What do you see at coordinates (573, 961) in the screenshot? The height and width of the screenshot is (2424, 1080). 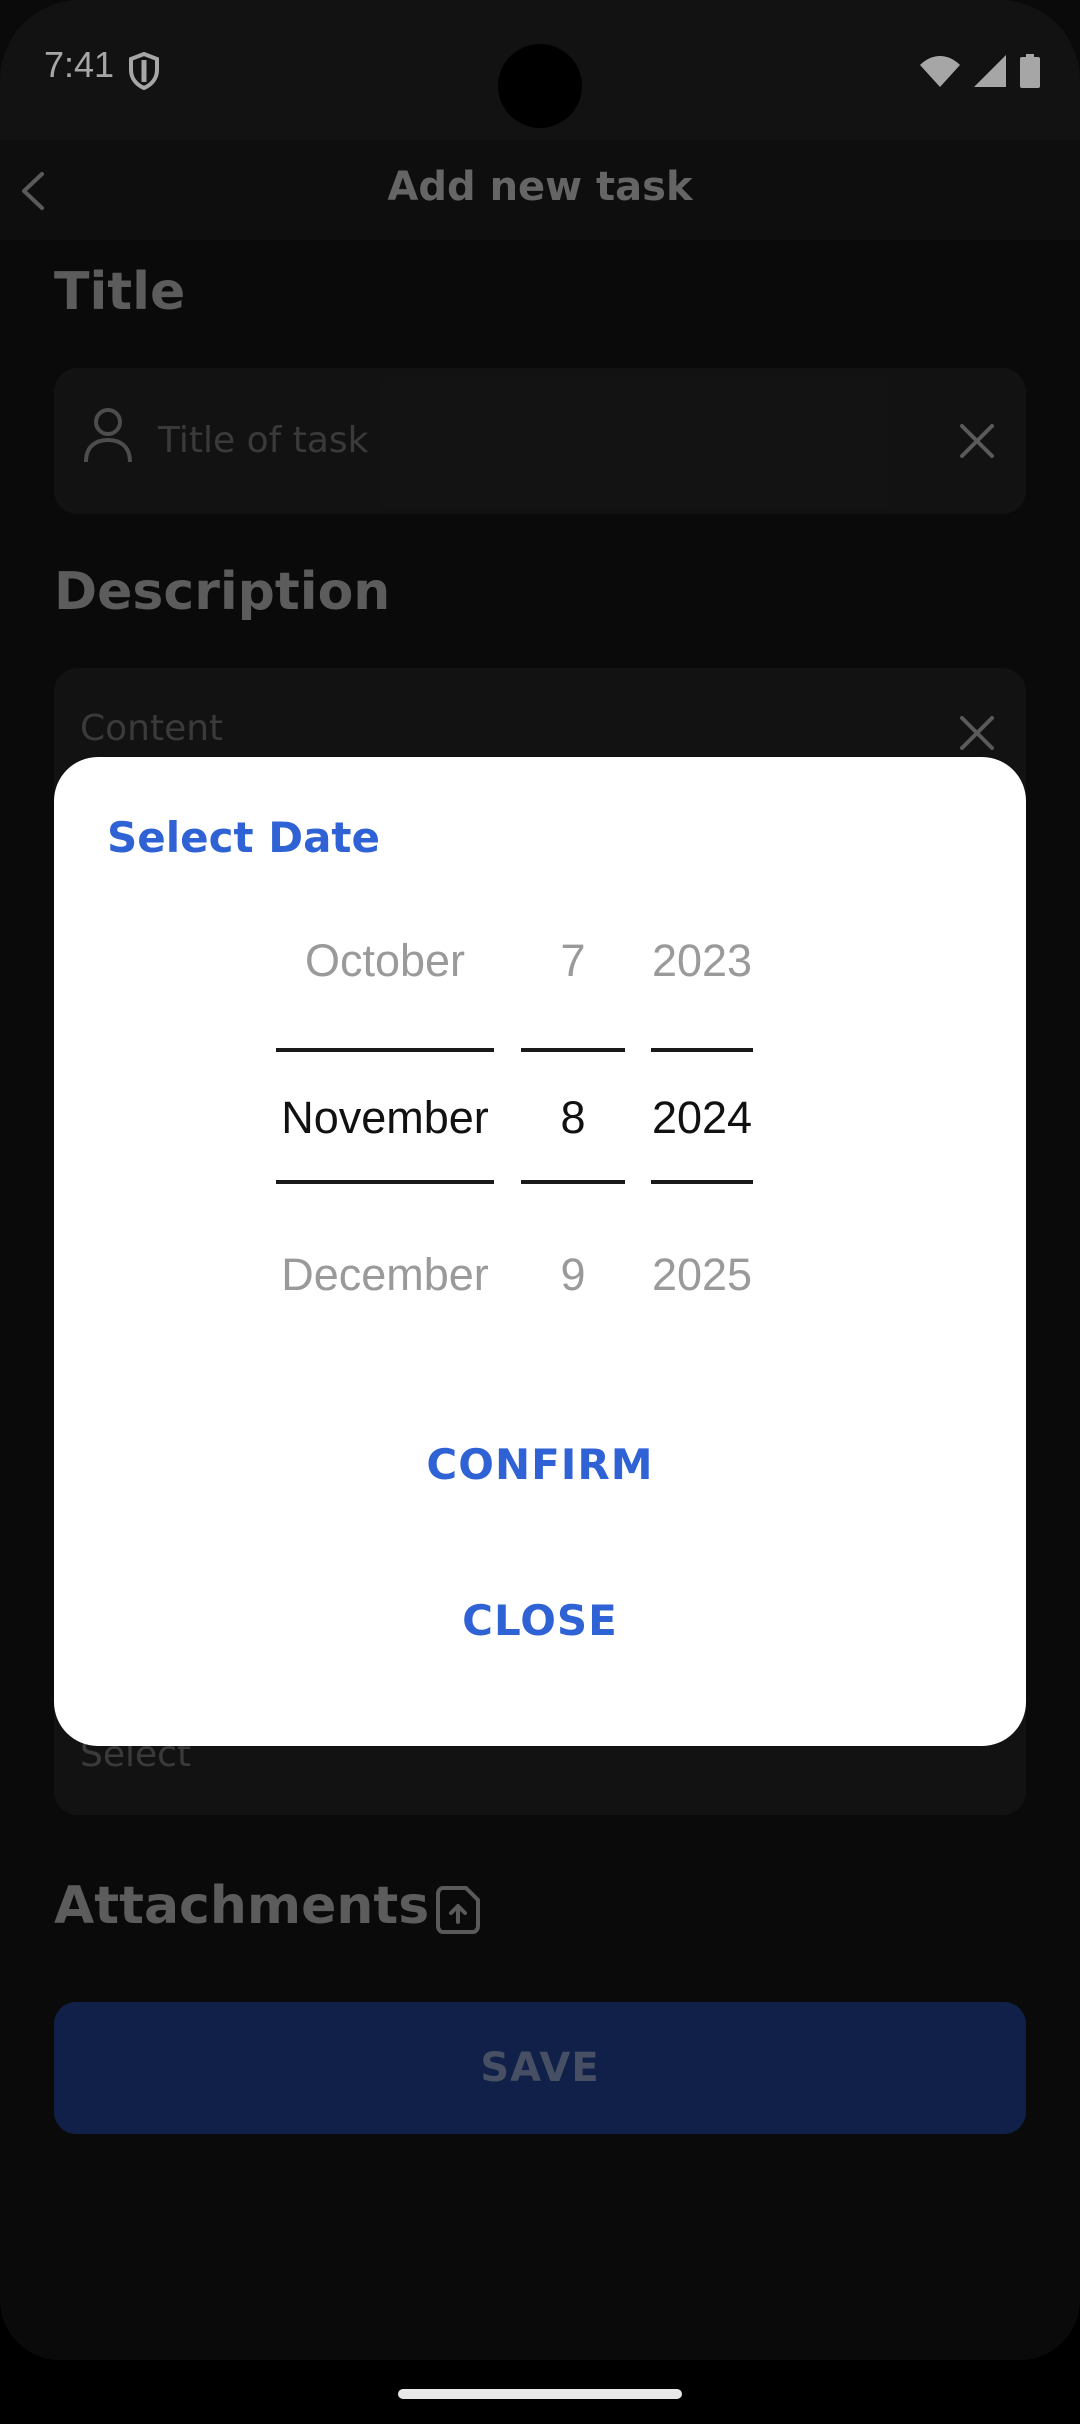 I see `day-option-previous: 7` at bounding box center [573, 961].